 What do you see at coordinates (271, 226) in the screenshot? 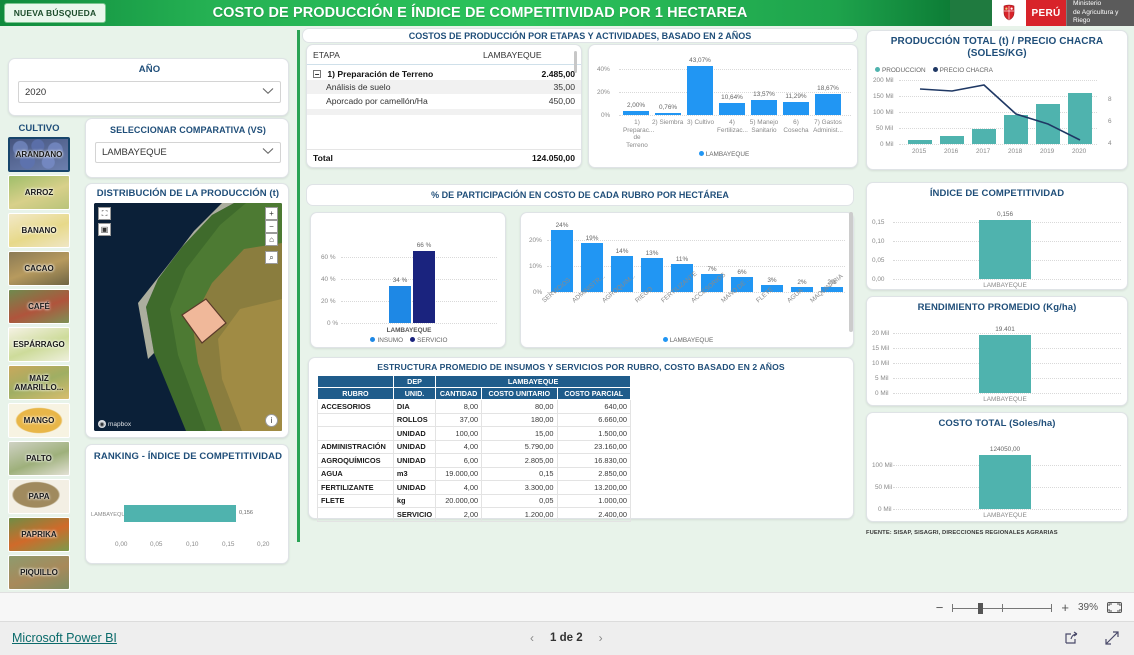
I see `map-zoom-out-button: −` at bounding box center [271, 226].